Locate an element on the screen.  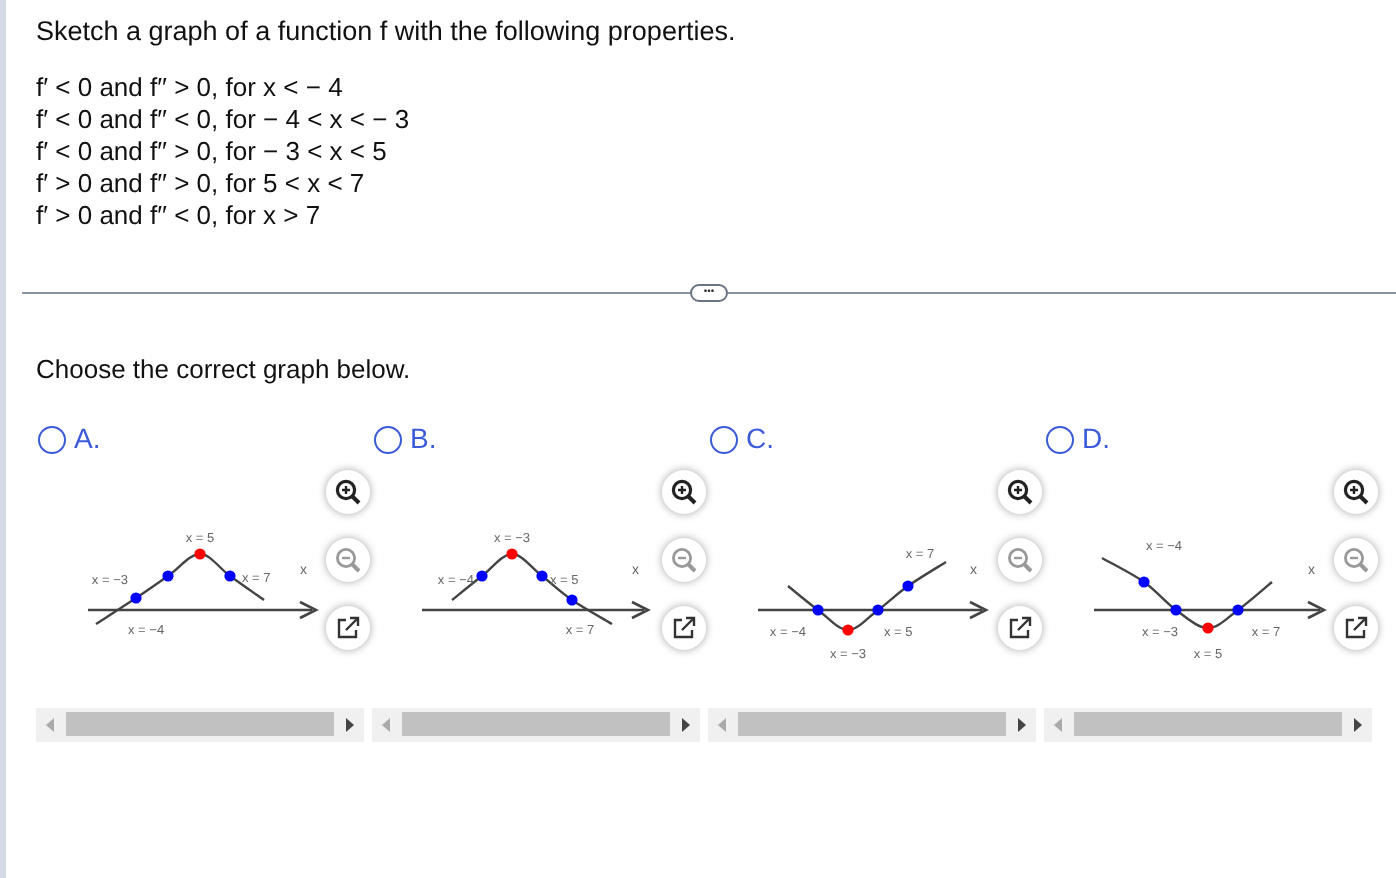
property-text: f′ < 0 and f′′ > 0, for − 3 < x < 5 is located at coordinates (212, 152).